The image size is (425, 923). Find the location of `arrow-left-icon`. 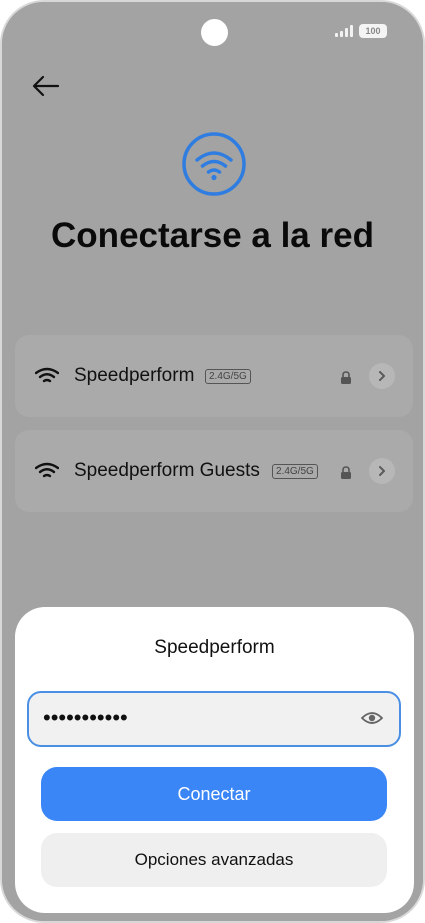

arrow-left-icon is located at coordinates (46, 86).